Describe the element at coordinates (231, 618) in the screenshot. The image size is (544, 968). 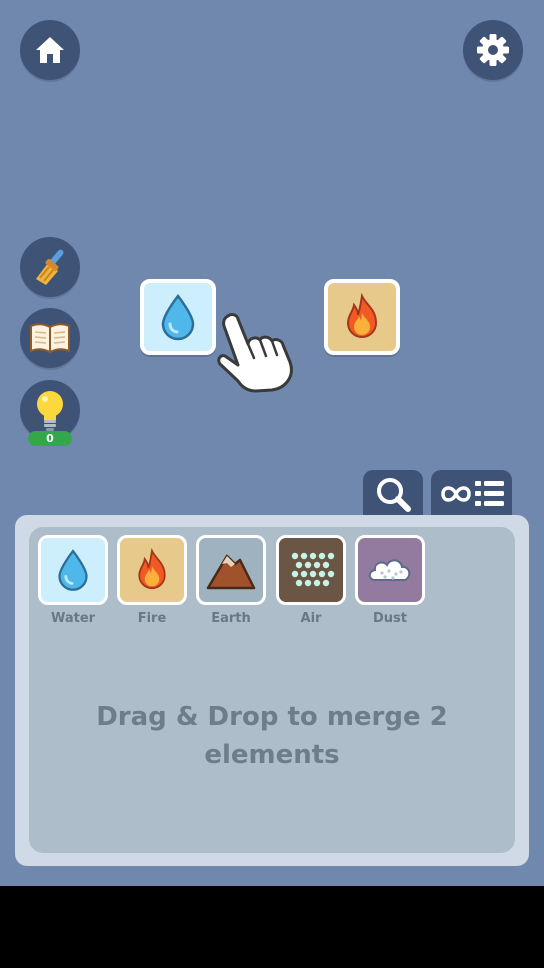
I see `inventory-label-earth: Earth` at that location.